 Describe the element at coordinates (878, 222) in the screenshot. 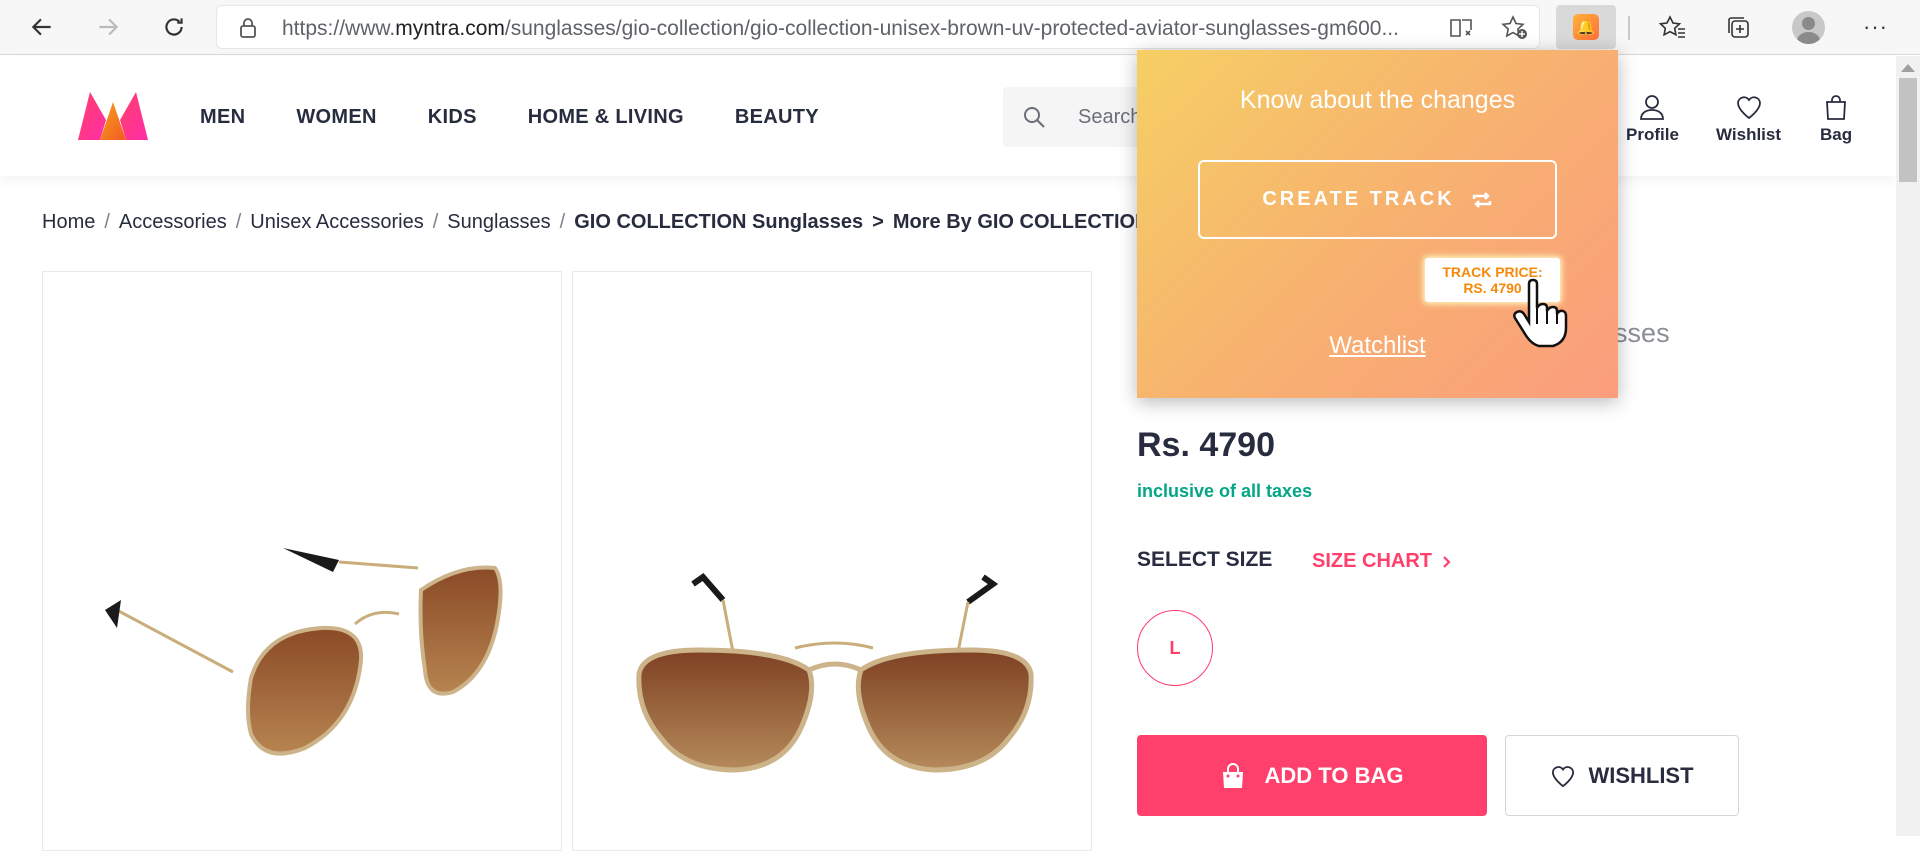

I see `breadcrumb-chevron: >` at that location.